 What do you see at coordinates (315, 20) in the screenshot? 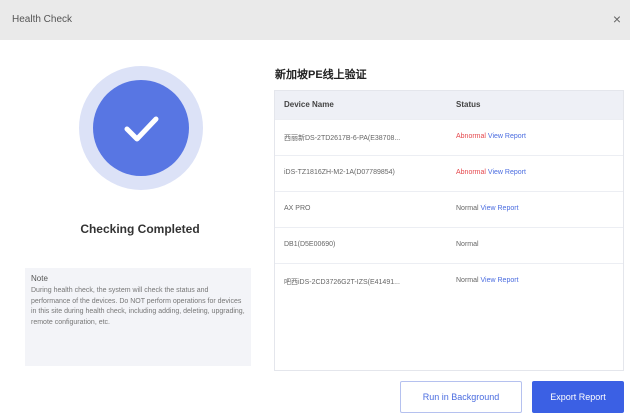
I see `dialog-titlebar: Health Check ×` at bounding box center [315, 20].